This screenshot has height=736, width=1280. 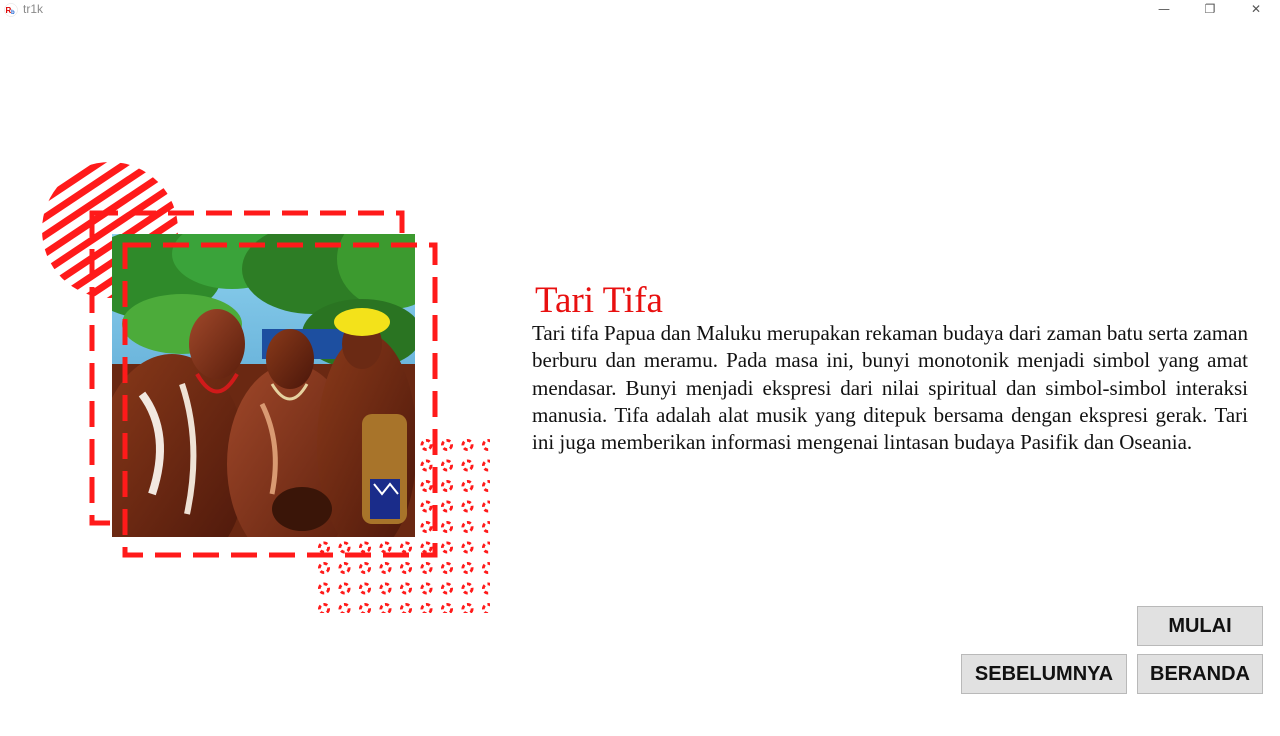 I want to click on maximize-button: ❐, so click(x=1210, y=10).